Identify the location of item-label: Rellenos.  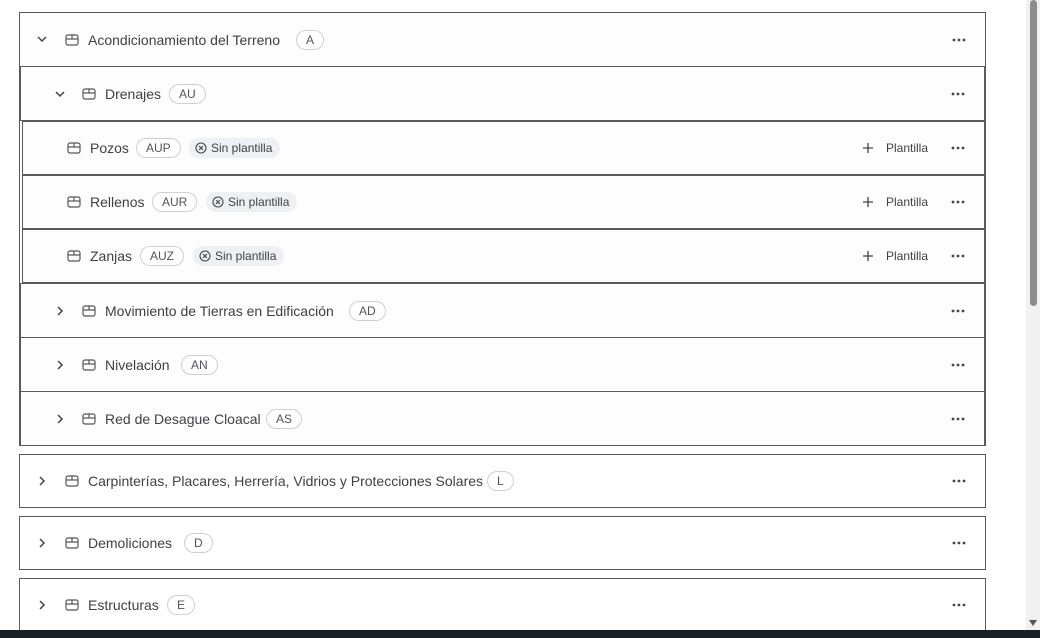
(117, 202).